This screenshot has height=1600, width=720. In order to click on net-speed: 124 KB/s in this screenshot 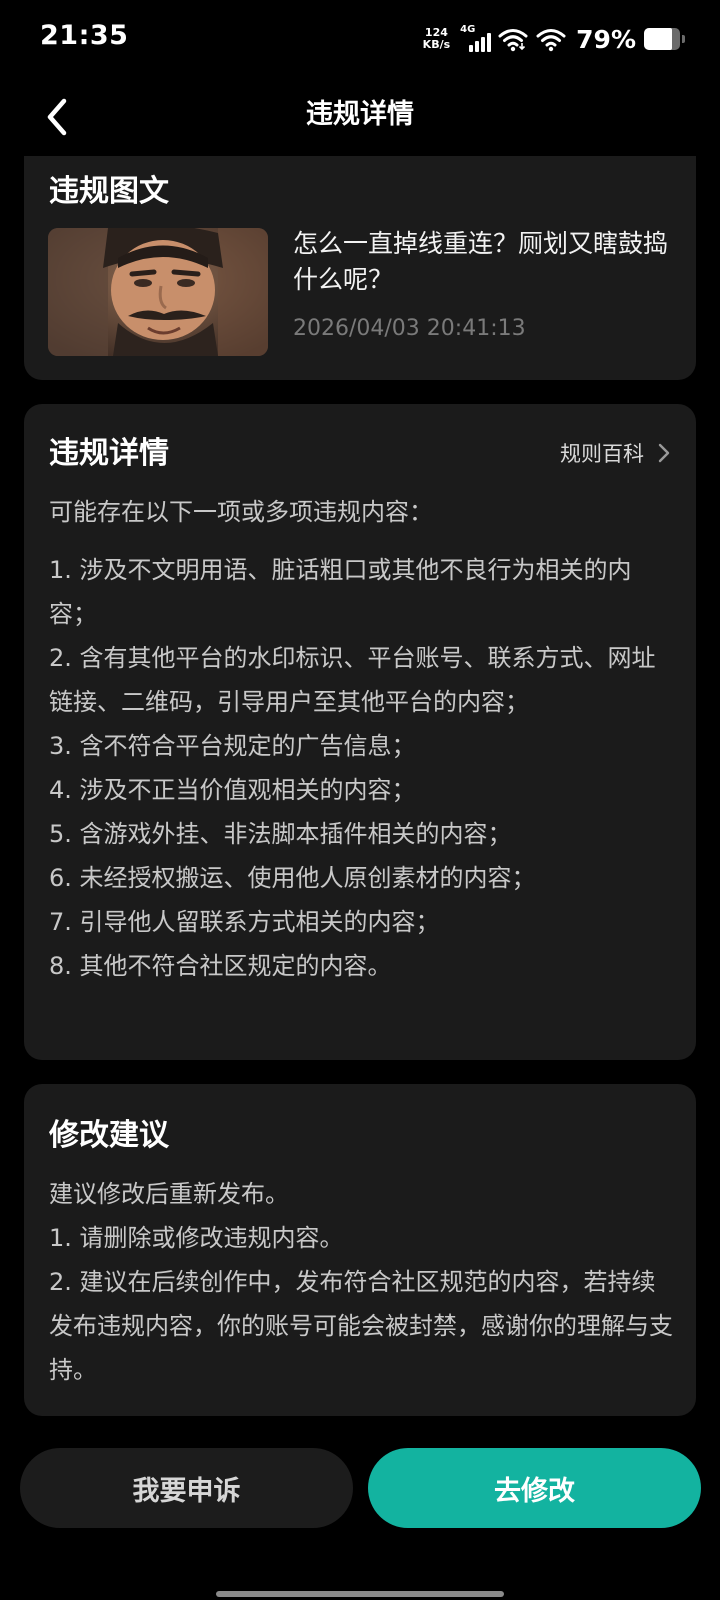, I will do `click(436, 39)`.